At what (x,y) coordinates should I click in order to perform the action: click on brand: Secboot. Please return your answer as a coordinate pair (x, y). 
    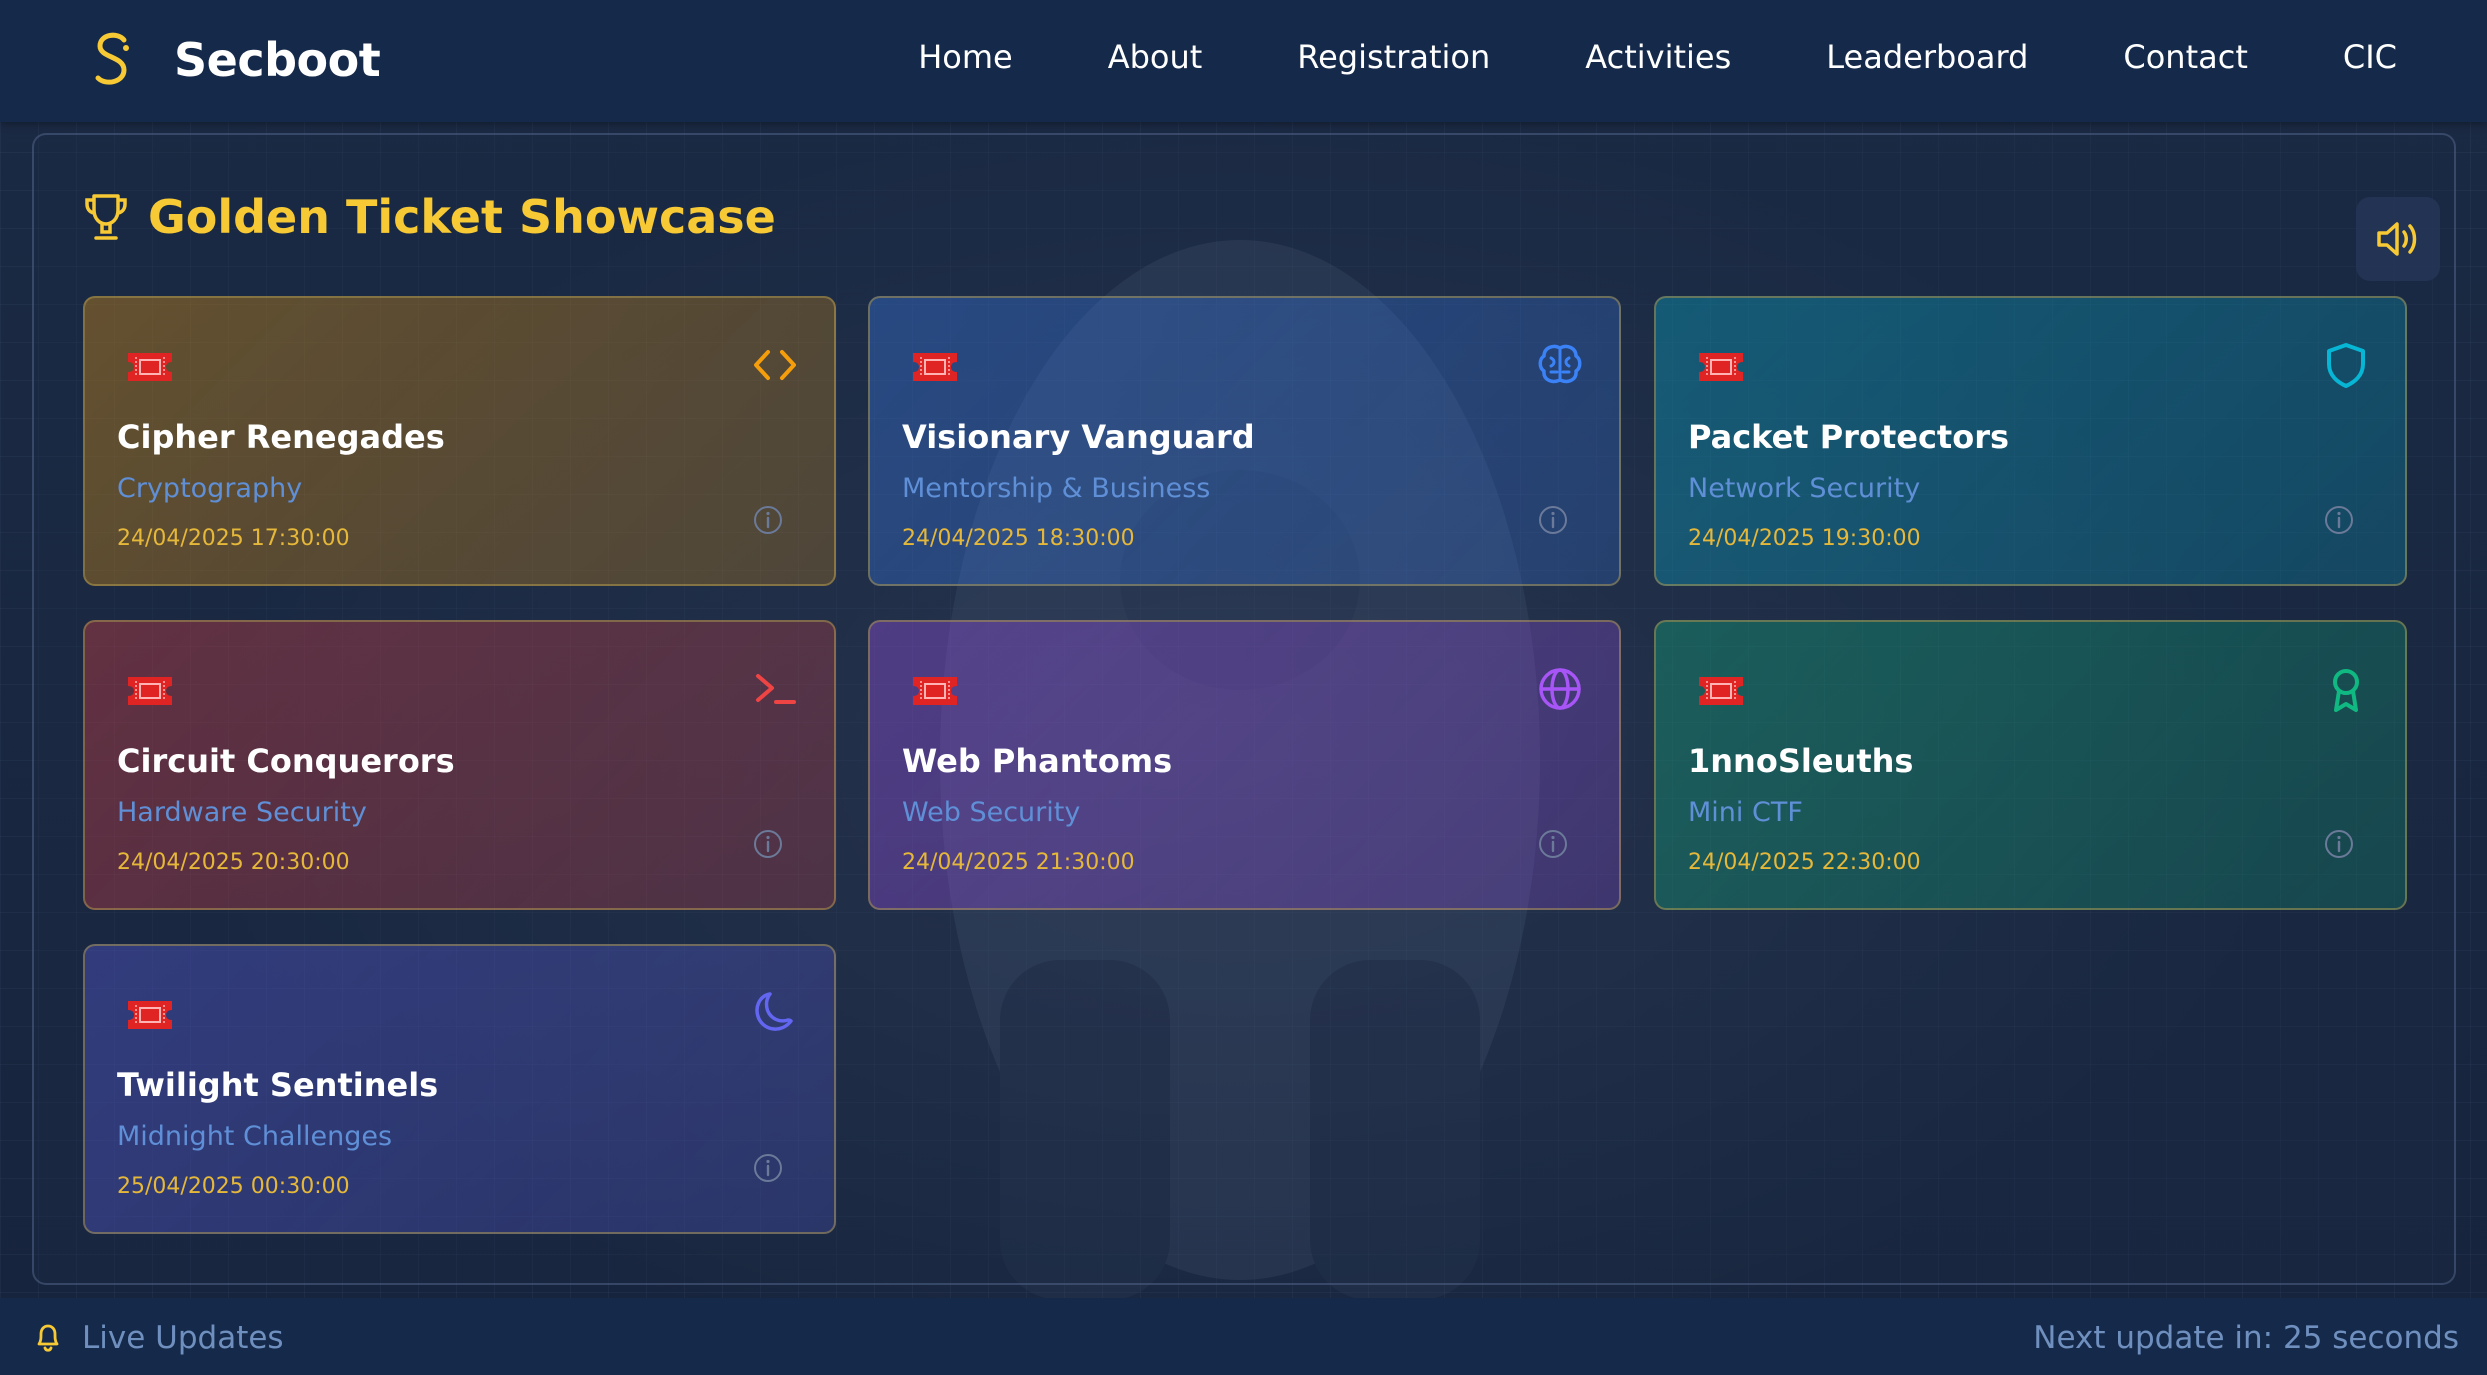
    Looking at the image, I should click on (234, 60).